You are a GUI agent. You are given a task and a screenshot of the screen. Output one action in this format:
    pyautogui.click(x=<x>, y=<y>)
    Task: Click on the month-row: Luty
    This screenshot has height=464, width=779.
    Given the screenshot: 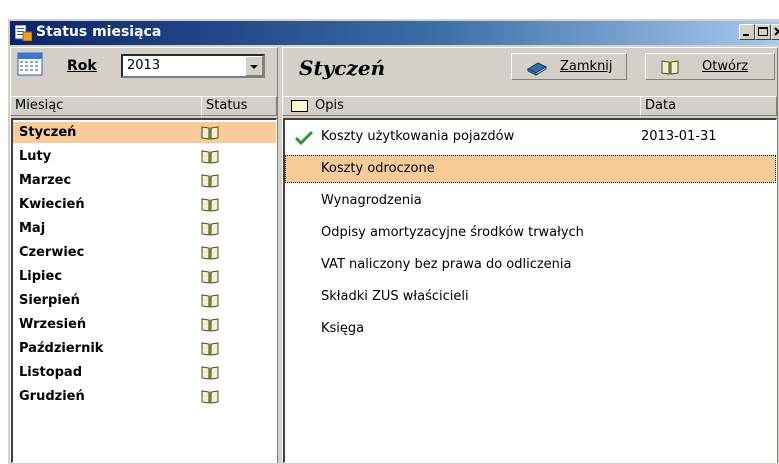 What is the action you would take?
    pyautogui.click(x=144, y=156)
    